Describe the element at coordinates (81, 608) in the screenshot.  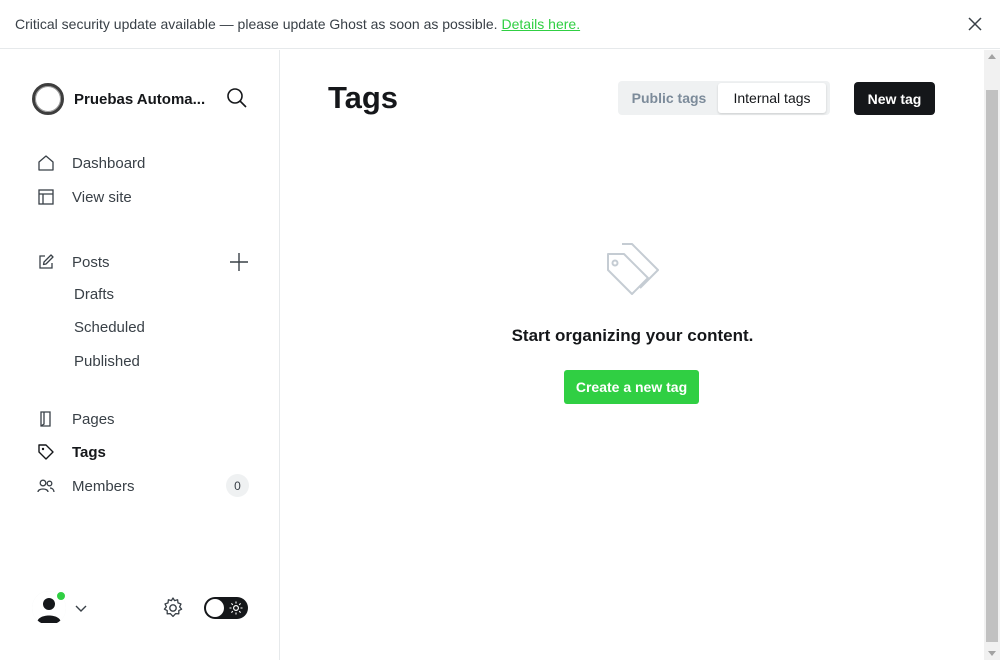
I see `chevron-down-icon` at that location.